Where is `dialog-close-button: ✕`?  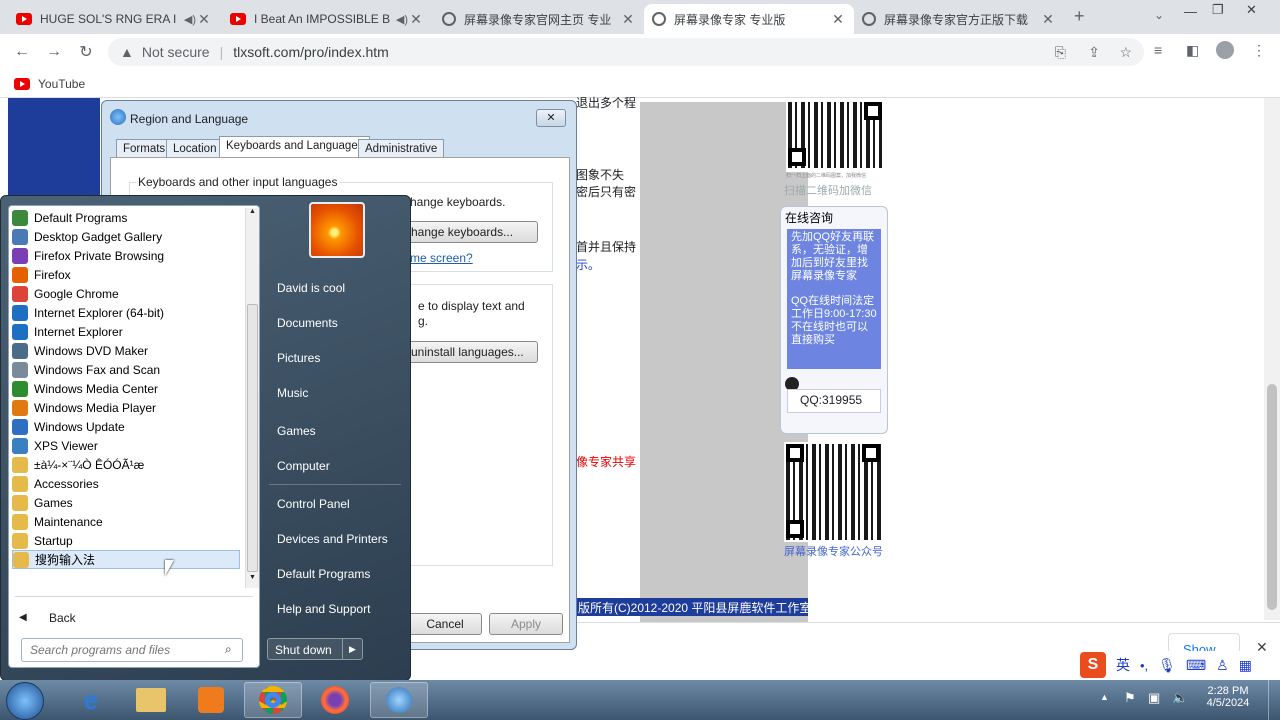 dialog-close-button: ✕ is located at coordinates (551, 118).